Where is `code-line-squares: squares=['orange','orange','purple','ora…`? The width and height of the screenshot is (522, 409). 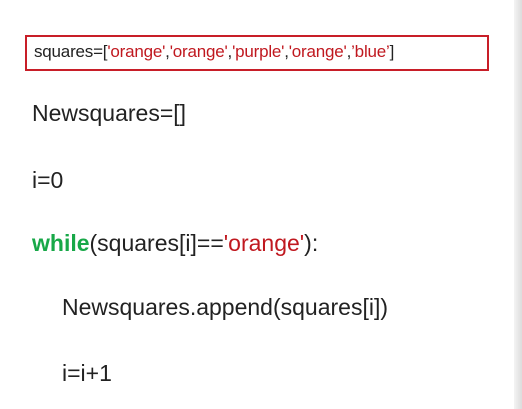
code-line-squares: squares=['orange','orange','purple','ora… is located at coordinates (214, 52).